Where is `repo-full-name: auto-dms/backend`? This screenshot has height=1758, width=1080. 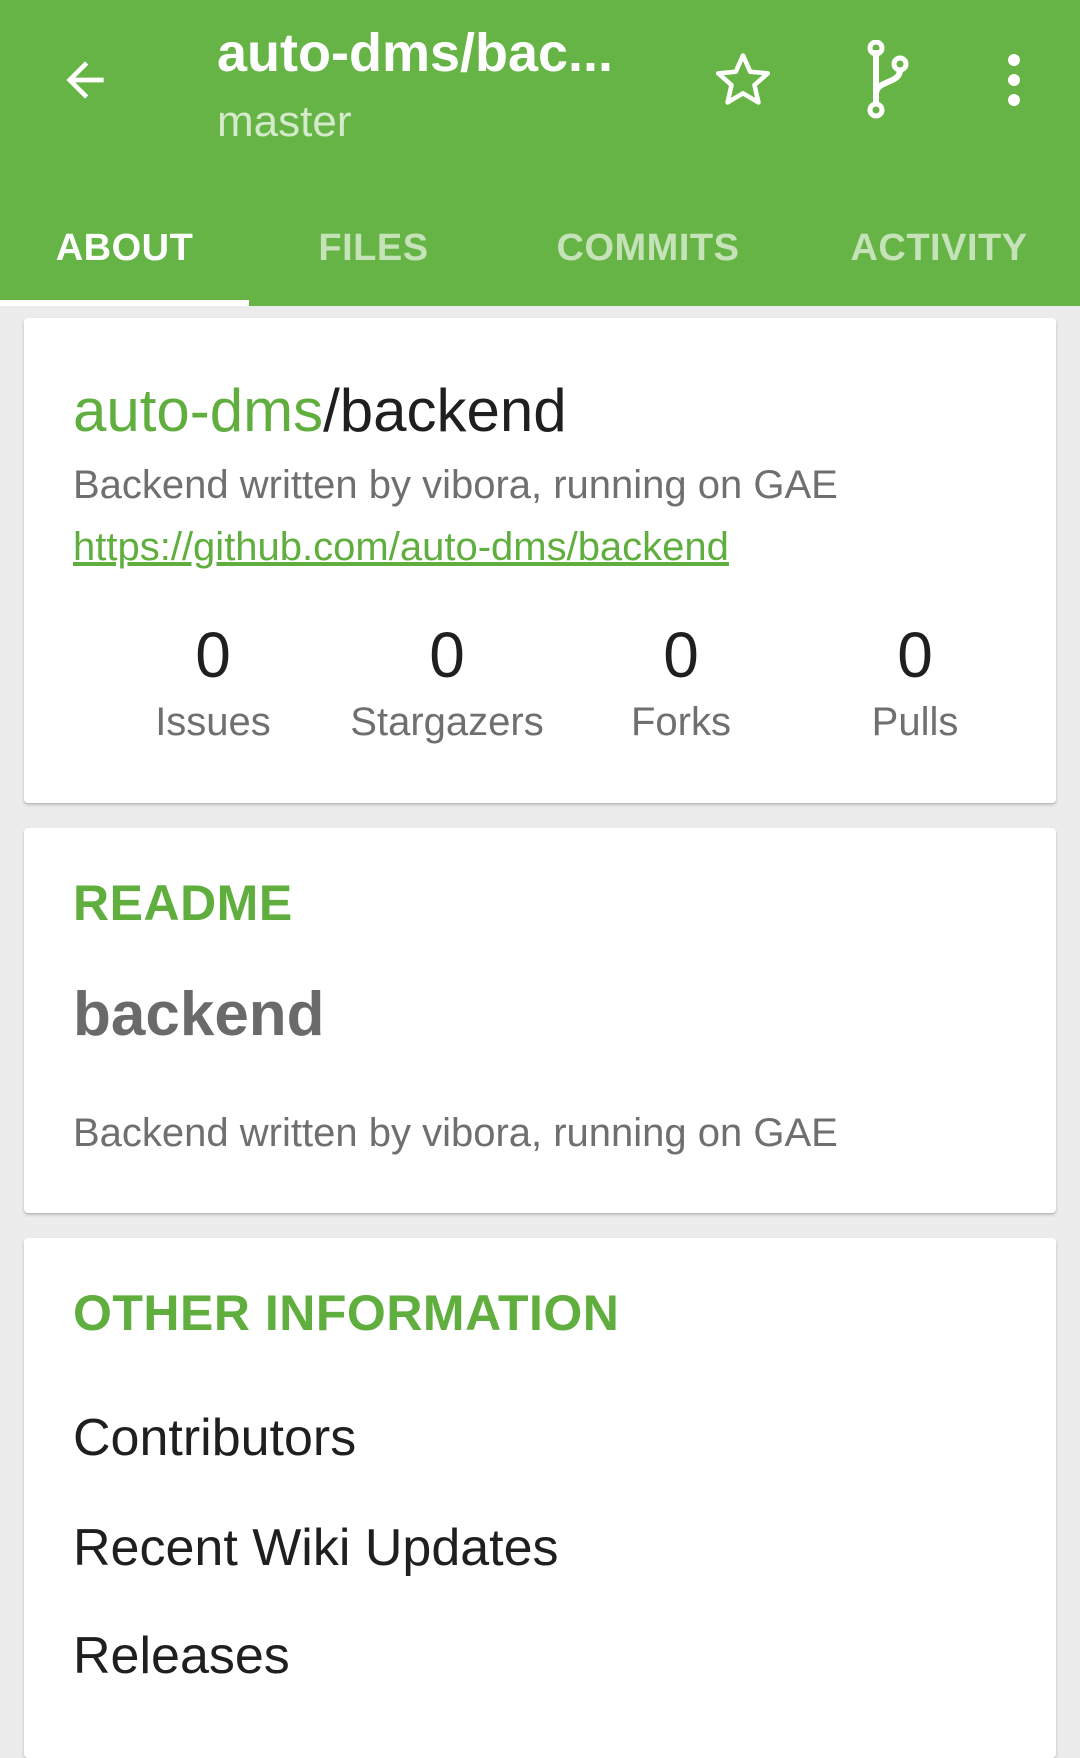 repo-full-name: auto-dms/backend is located at coordinates (320, 411).